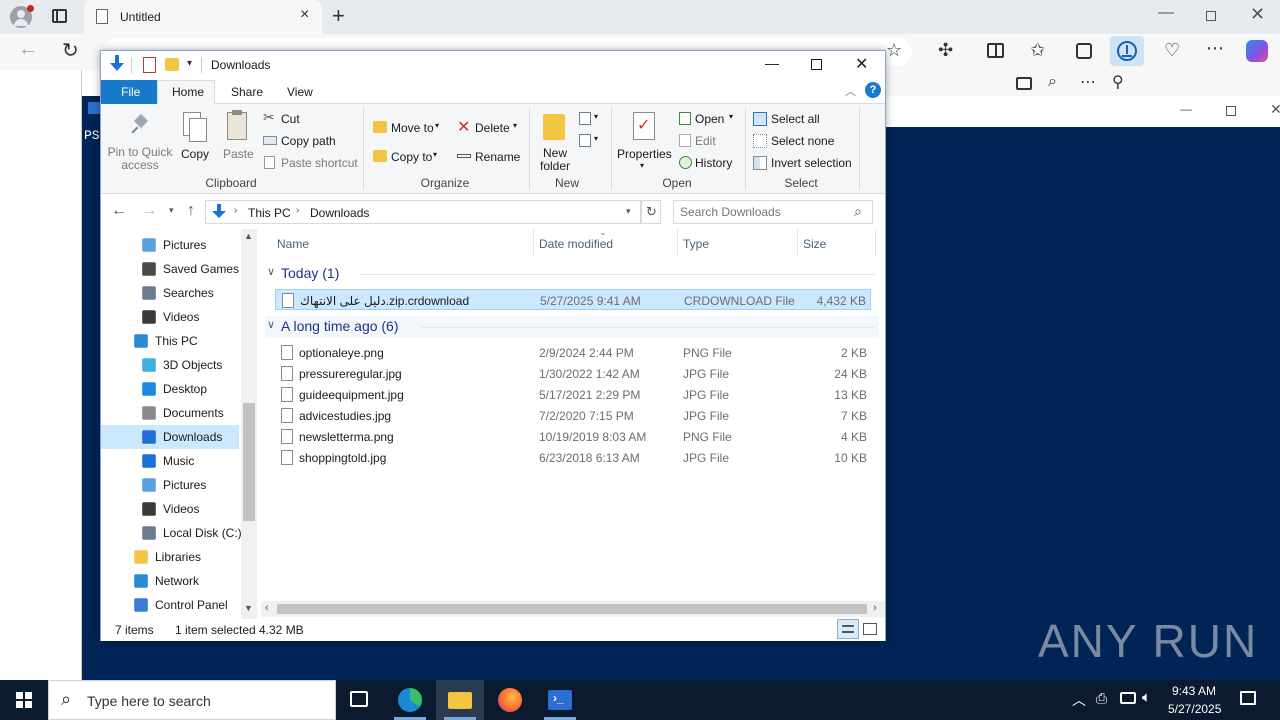 This screenshot has height=720, width=1280. What do you see at coordinates (806, 141) in the screenshot?
I see `select-none-button: Select none` at bounding box center [806, 141].